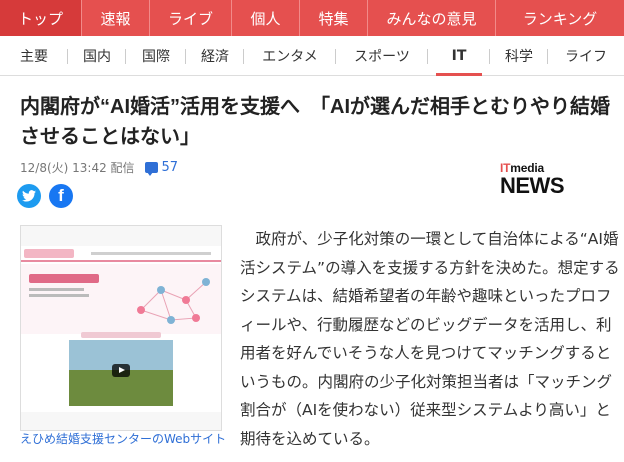  I want to click on comment-count: 57, so click(170, 167).